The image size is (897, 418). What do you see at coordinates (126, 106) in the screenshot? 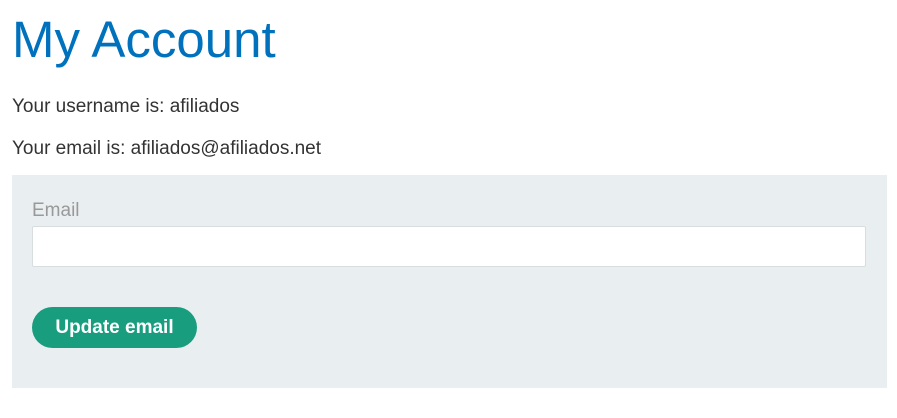
I see `username-text: Your username is: afiliados` at bounding box center [126, 106].